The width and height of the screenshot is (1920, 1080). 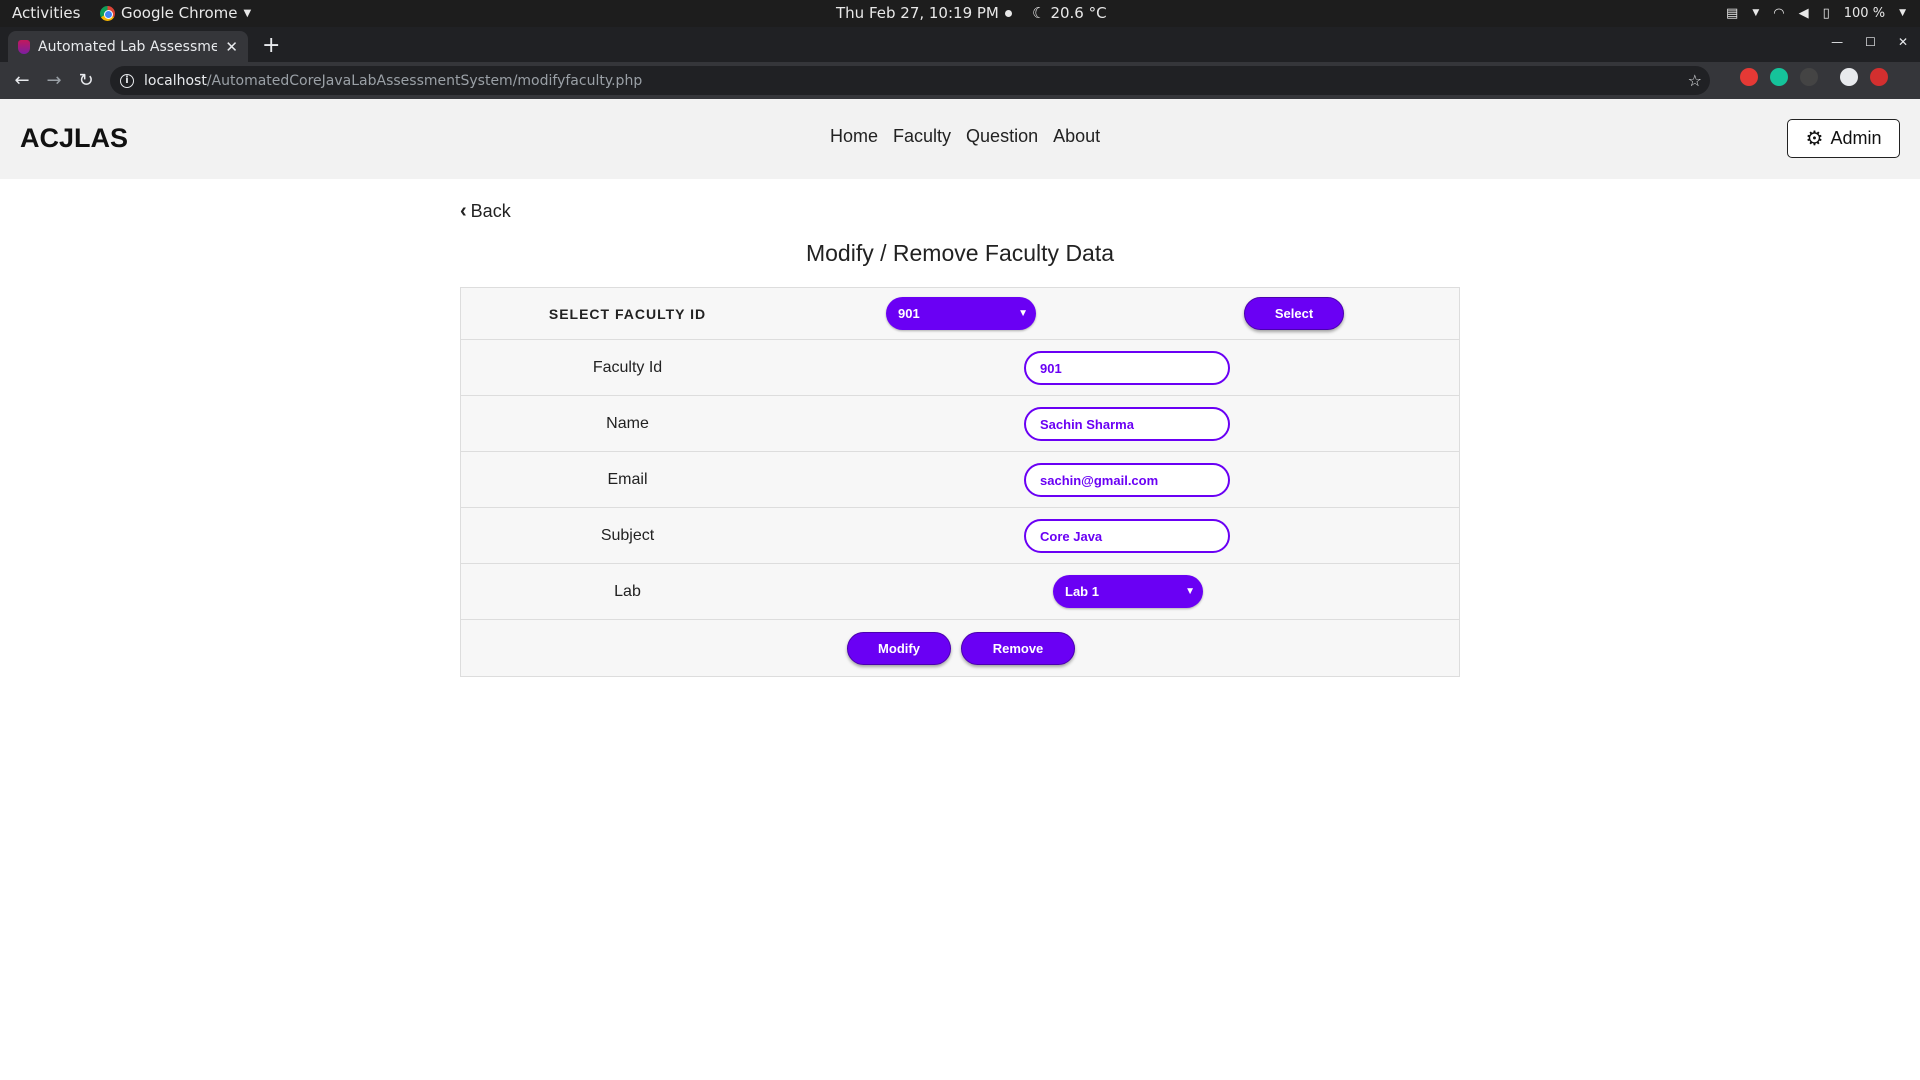 What do you see at coordinates (1864, 13) in the screenshot?
I see `battery-text: 100 %` at bounding box center [1864, 13].